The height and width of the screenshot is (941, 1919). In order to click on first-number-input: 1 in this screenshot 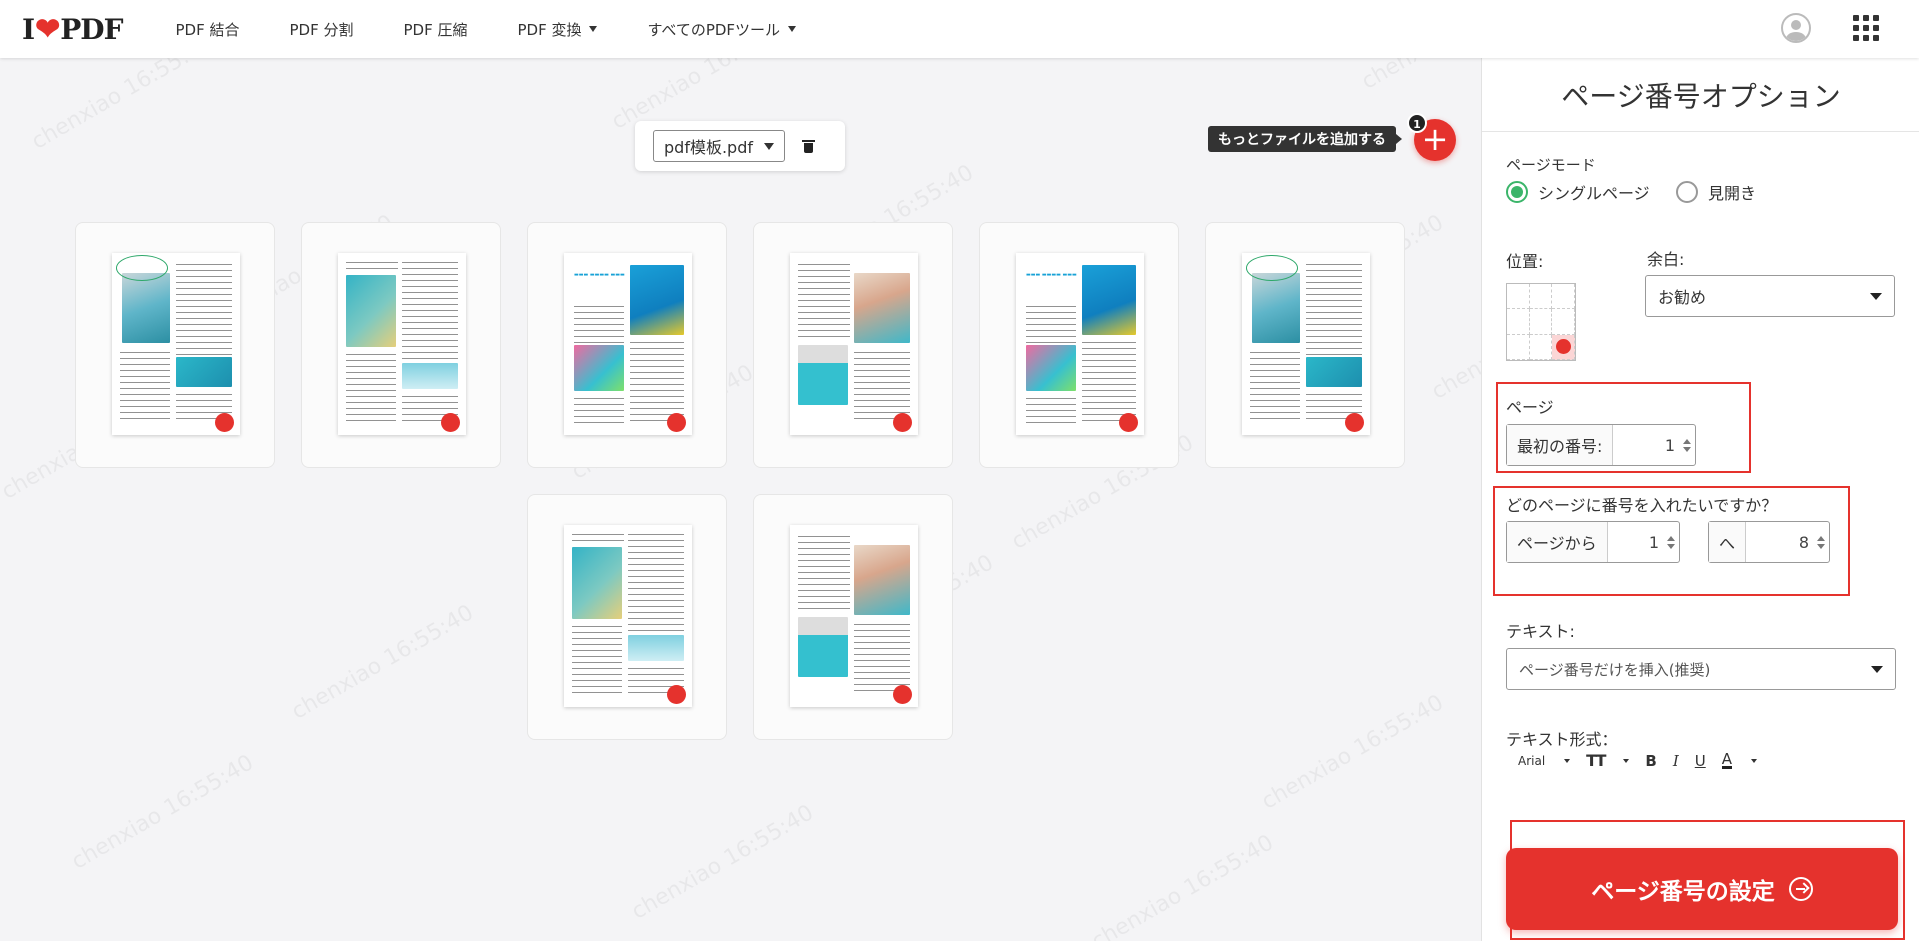, I will do `click(1646, 445)`.